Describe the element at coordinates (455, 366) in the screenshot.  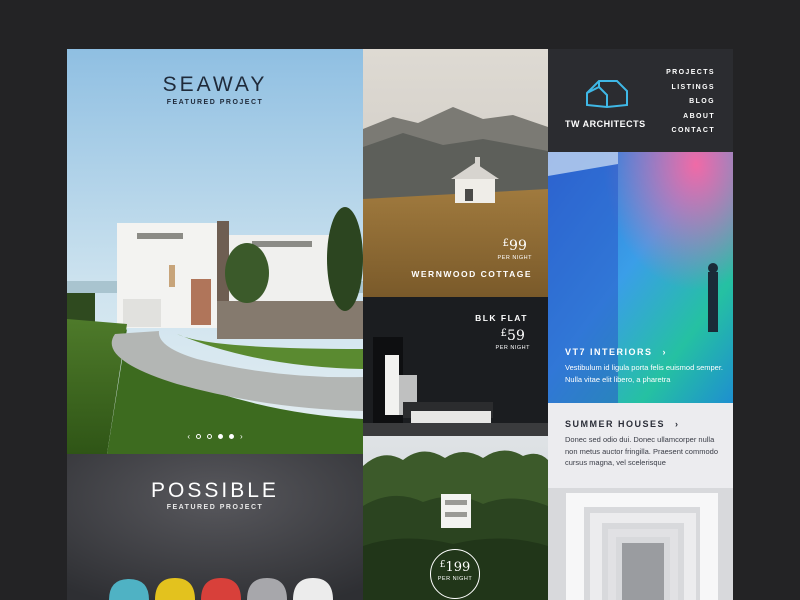
I see `listing-blk-flat-card: BLK FLAT £59 PER NIGHT` at that location.